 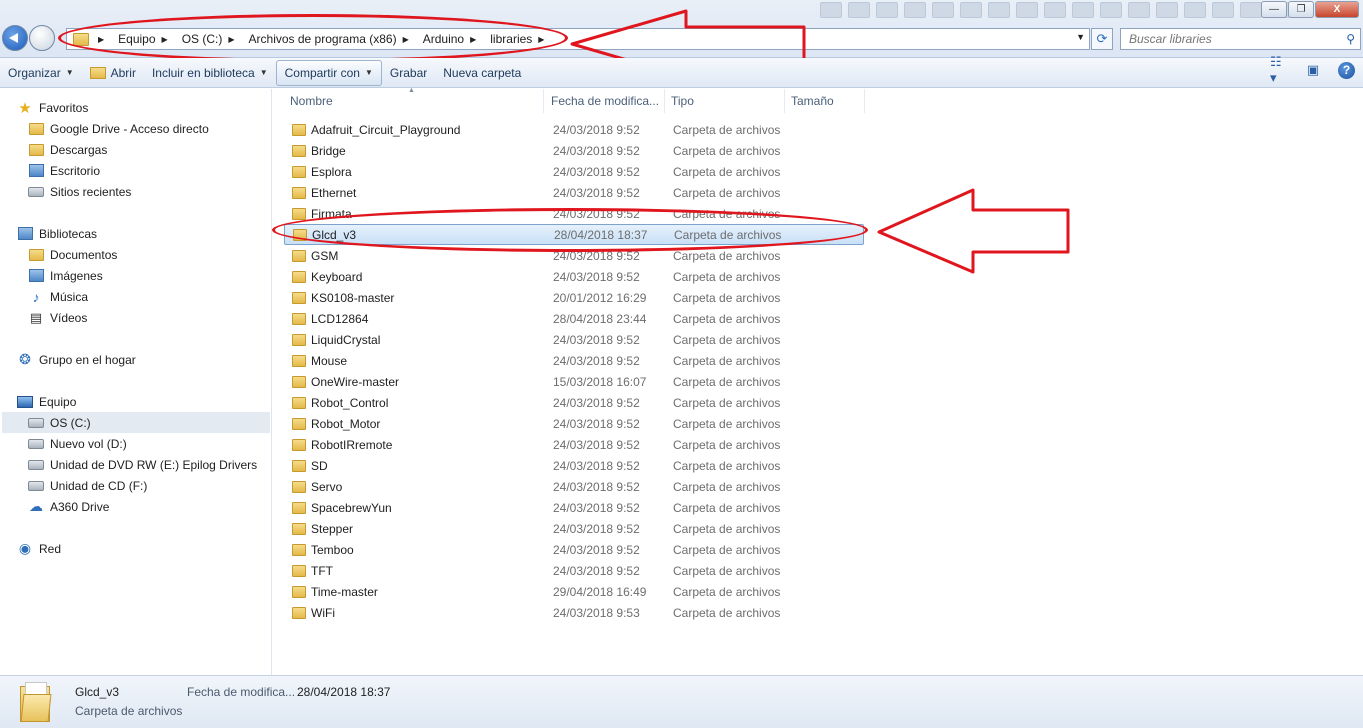 I want to click on file-row: SD 24/03/2018 9:52 Carpeta de archivos, so click(x=574, y=465).